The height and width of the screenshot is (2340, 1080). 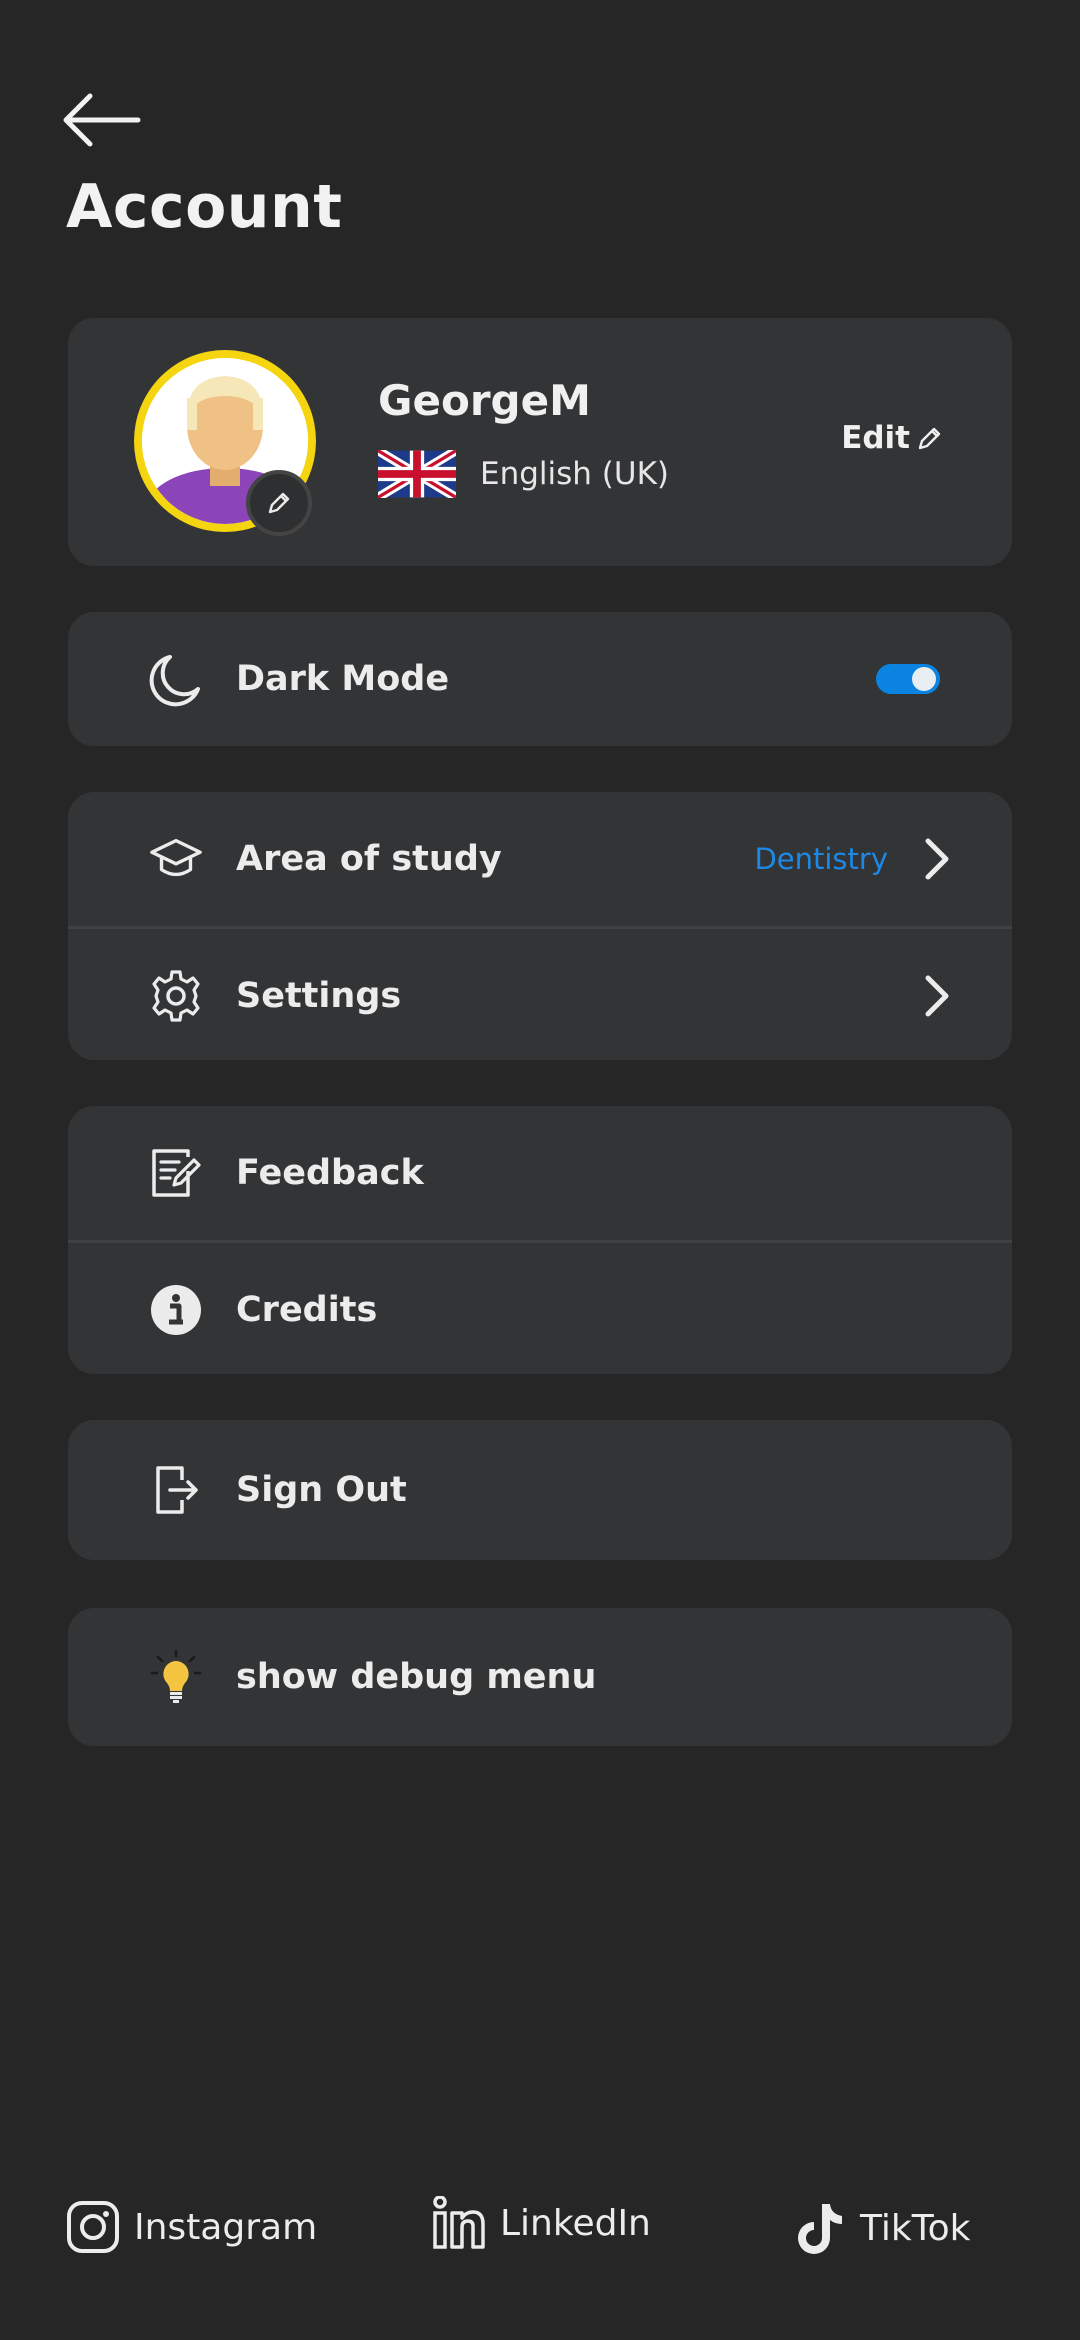 I want to click on language-label: English (UK), so click(x=574, y=474).